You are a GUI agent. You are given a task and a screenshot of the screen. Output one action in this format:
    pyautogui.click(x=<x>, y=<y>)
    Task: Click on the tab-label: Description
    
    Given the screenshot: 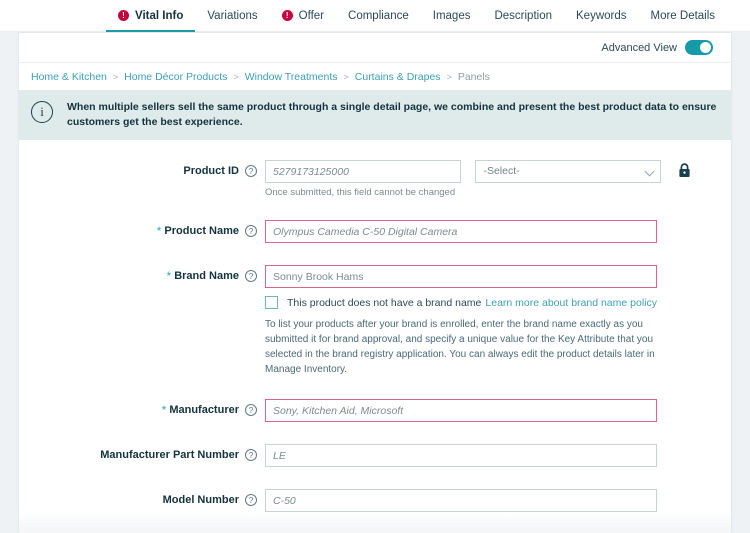 What is the action you would take?
    pyautogui.click(x=523, y=15)
    